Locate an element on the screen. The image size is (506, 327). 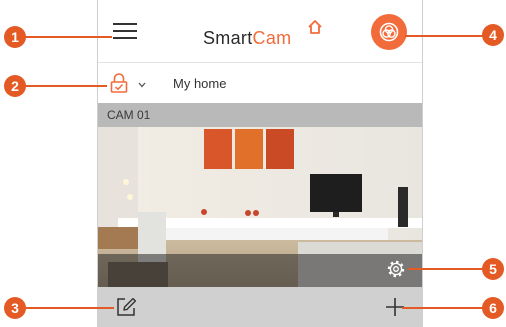
hamburger-icon is located at coordinates (125, 31).